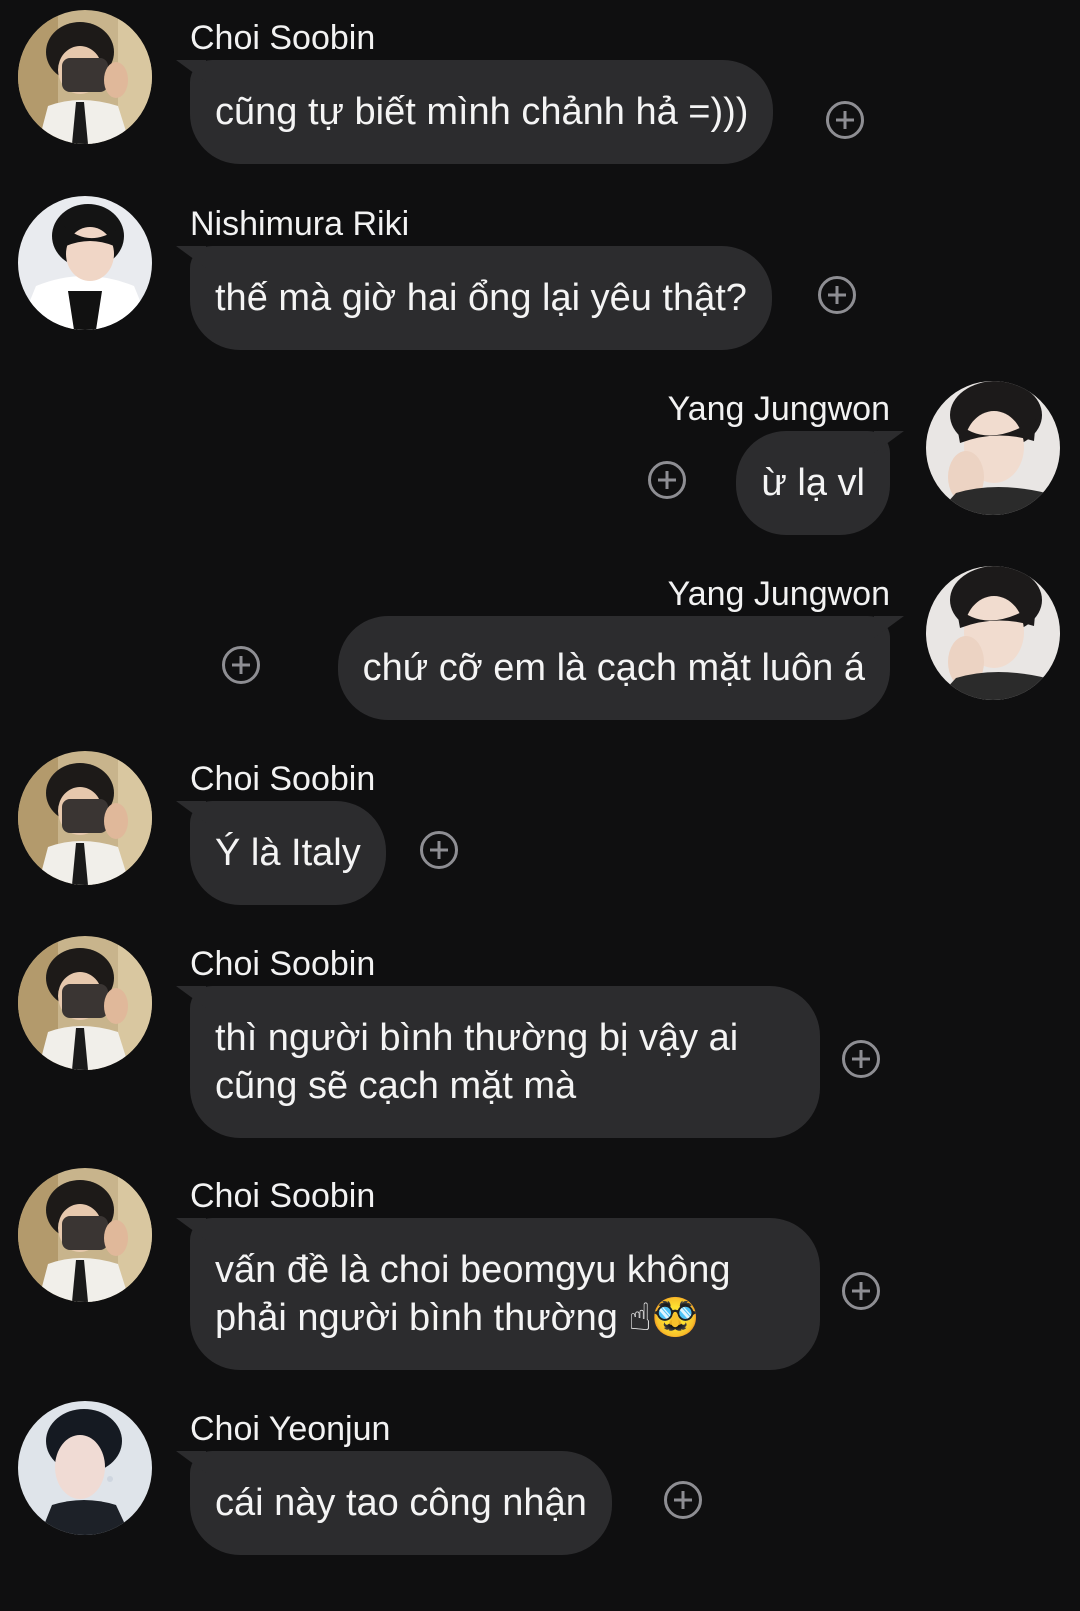 The width and height of the screenshot is (1080, 1611). What do you see at coordinates (300, 224) in the screenshot?
I see `sender-name: Nishimura Riki` at bounding box center [300, 224].